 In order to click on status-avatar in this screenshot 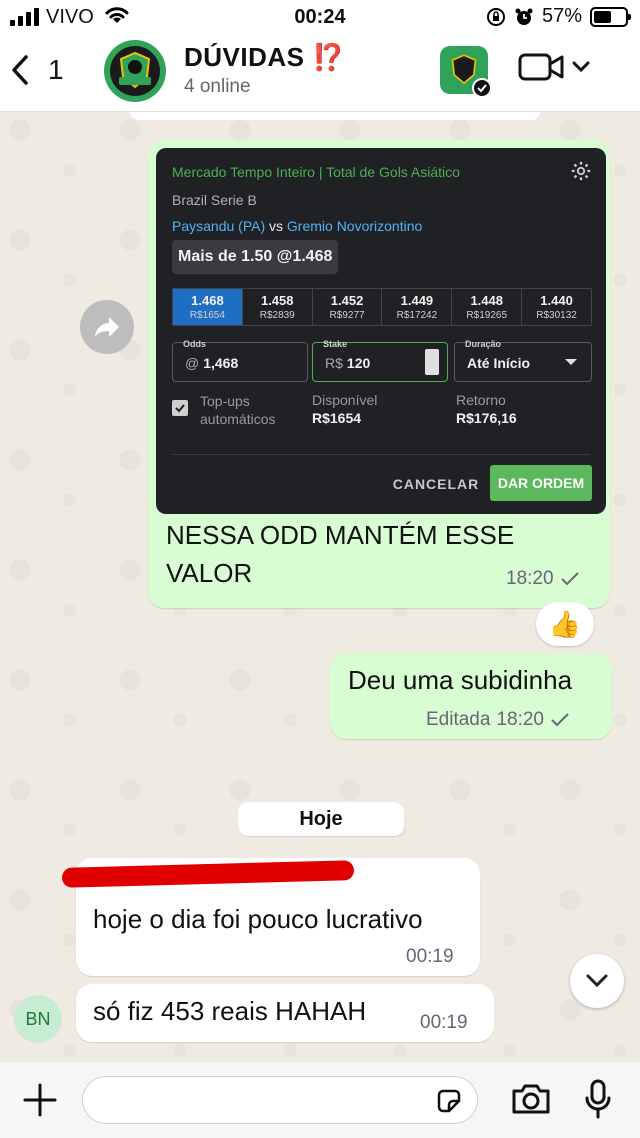, I will do `click(466, 72)`.